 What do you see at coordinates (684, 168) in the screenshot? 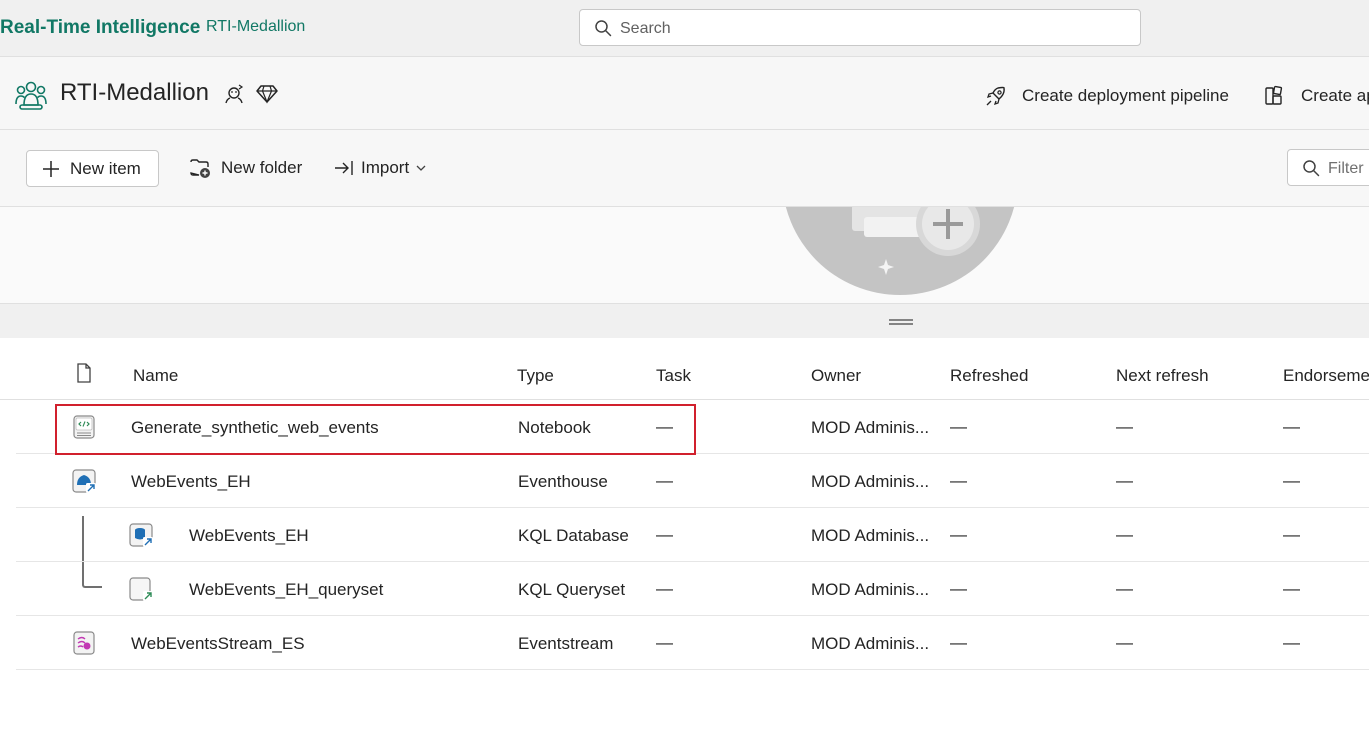
I see `command-bar: New item New folder Import Filter` at bounding box center [684, 168].